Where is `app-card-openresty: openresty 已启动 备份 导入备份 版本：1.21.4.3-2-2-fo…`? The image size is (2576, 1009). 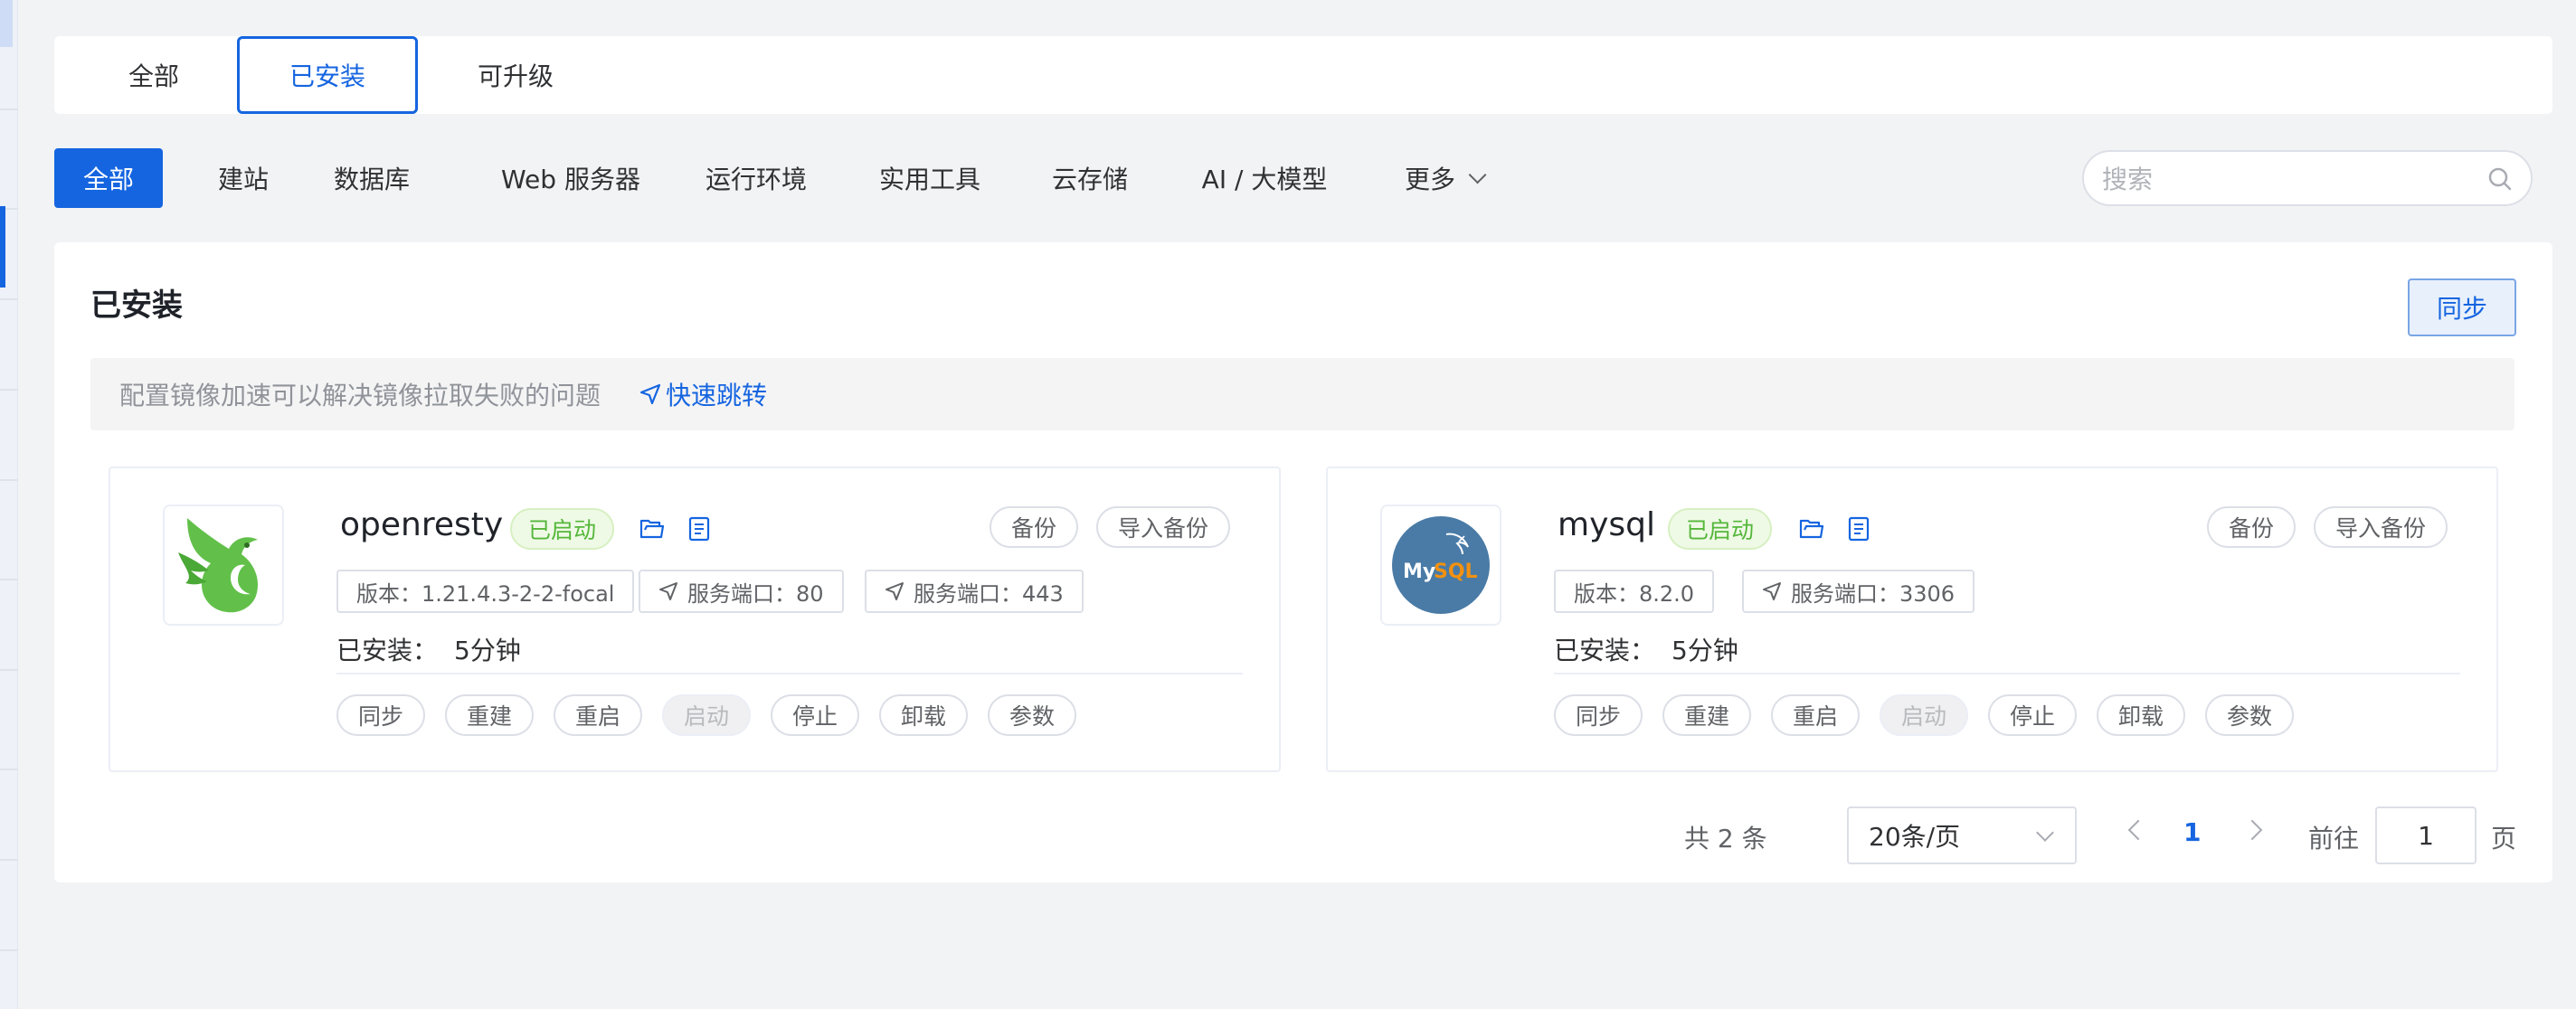
app-card-openresty: openresty 已启动 备份 导入备份 版本：1.21.4.3-2-2-fo… is located at coordinates (695, 619).